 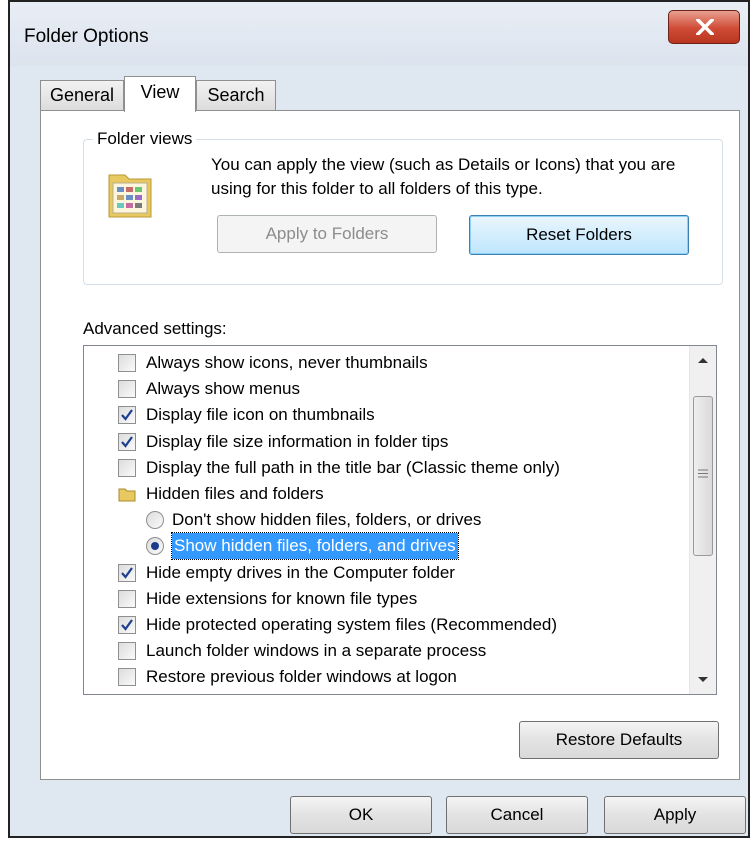 I want to click on radio-selected-dot, so click(x=155, y=546).